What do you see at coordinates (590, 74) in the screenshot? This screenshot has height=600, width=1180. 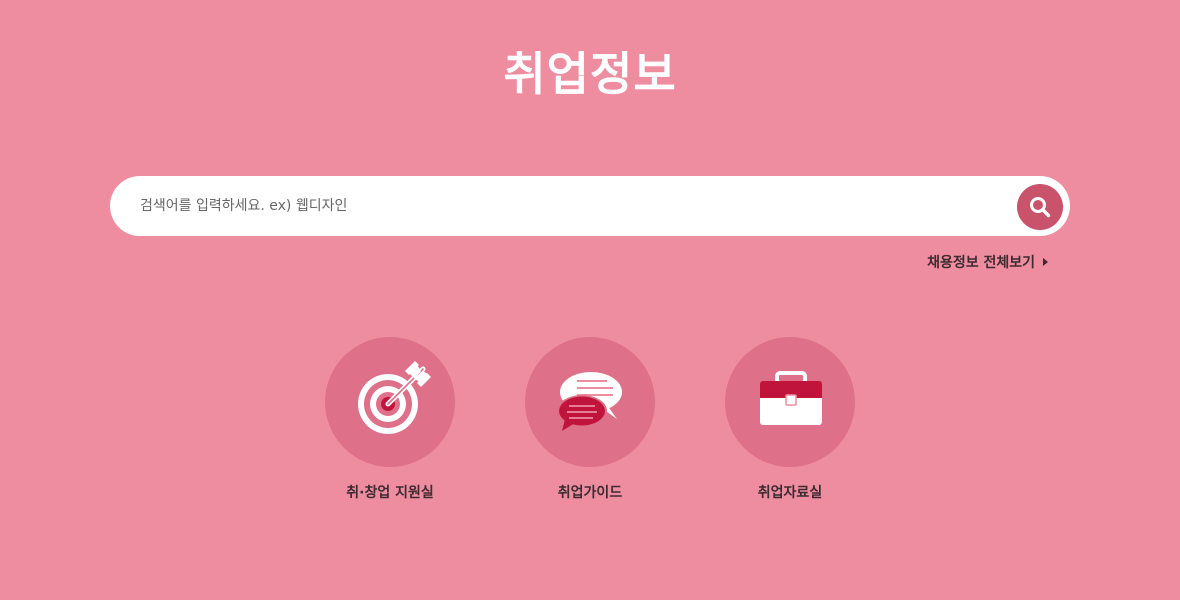 I see `page-title: 취업정보` at bounding box center [590, 74].